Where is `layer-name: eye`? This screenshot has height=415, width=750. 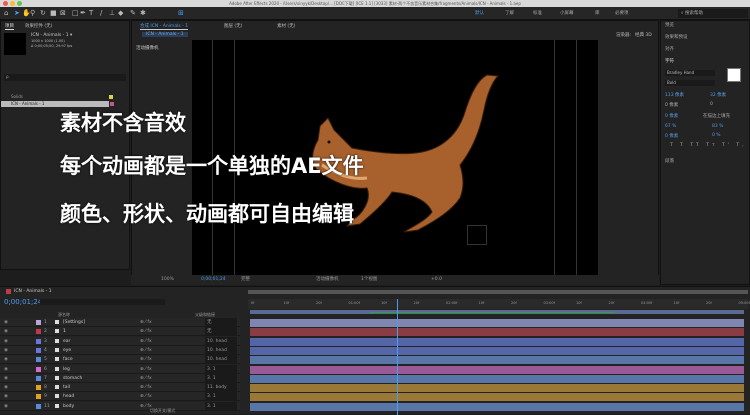
layer-name: eye is located at coordinates (67, 350).